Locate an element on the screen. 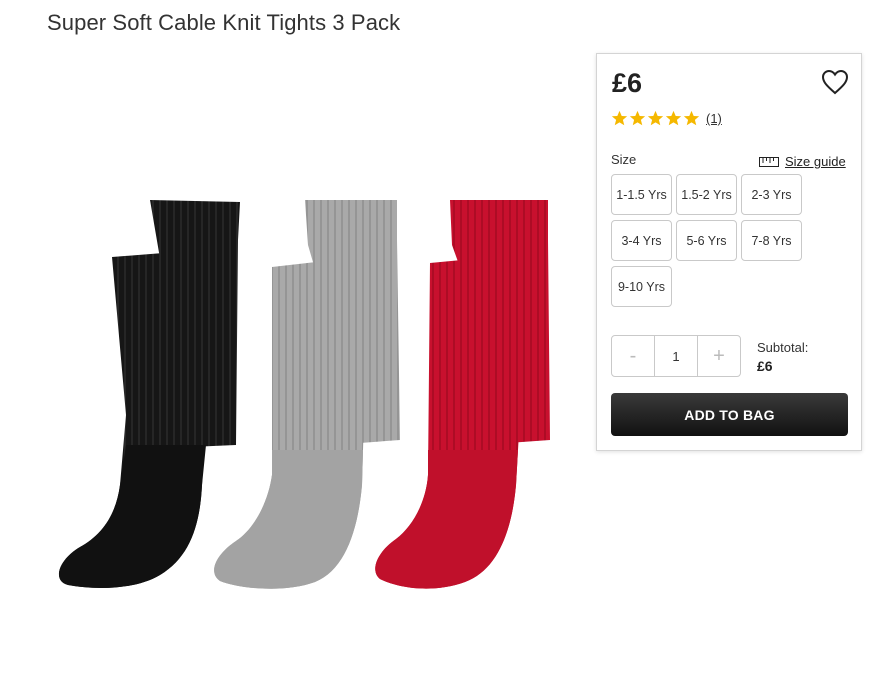 The width and height of the screenshot is (892, 675). size-option: 5-6 Yrs is located at coordinates (706, 240).